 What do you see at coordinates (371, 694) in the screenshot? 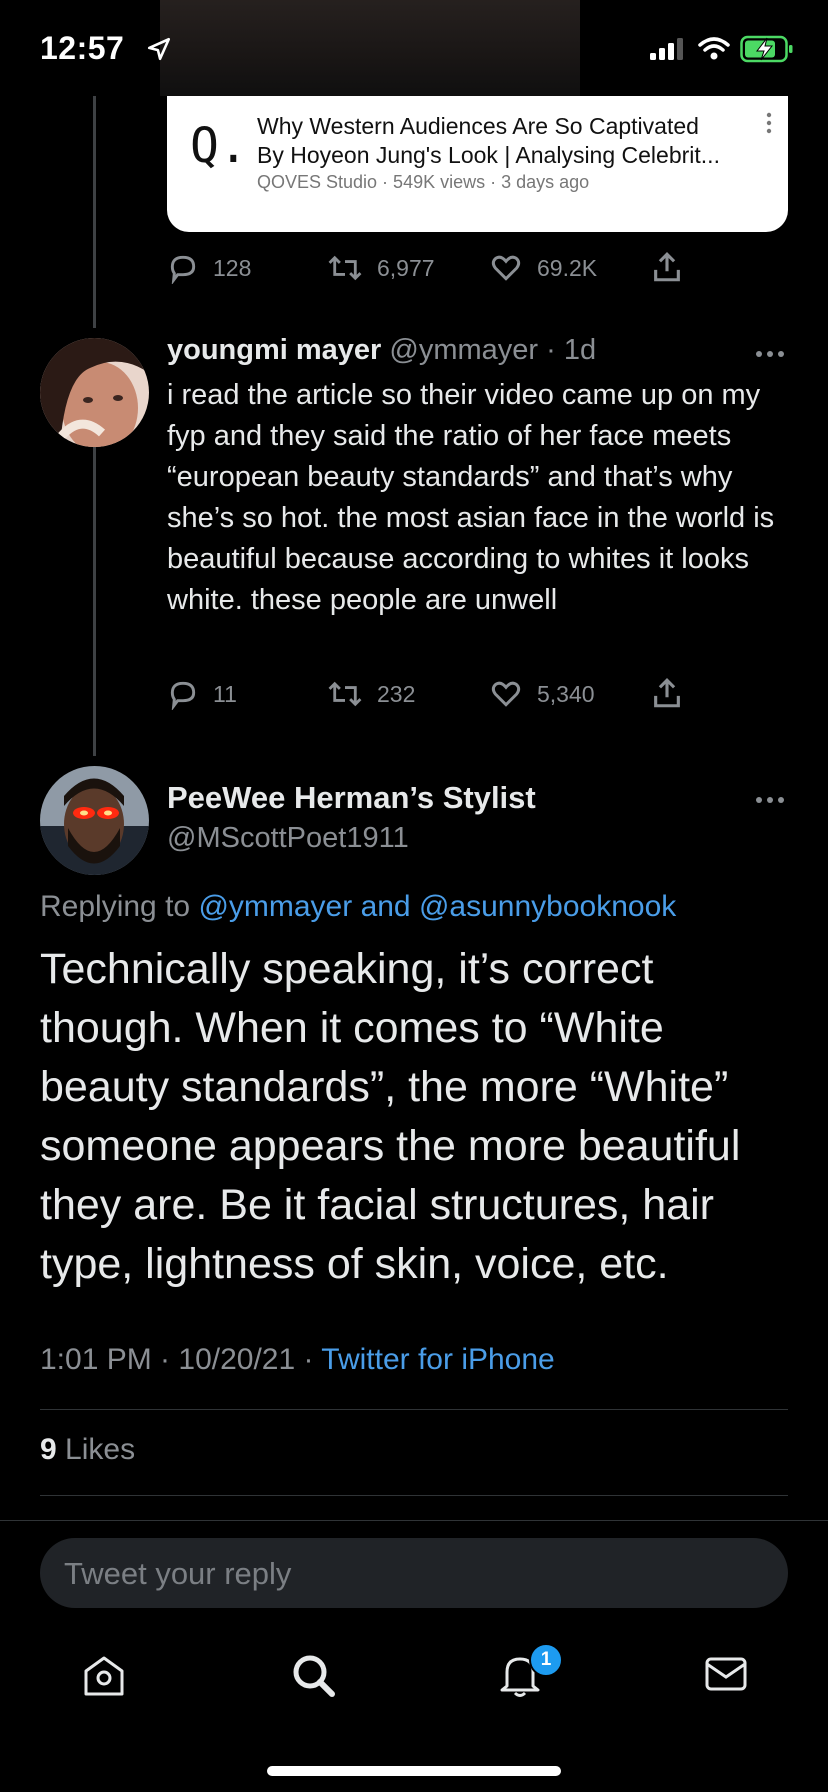
I see `retweet-action: 232` at bounding box center [371, 694].